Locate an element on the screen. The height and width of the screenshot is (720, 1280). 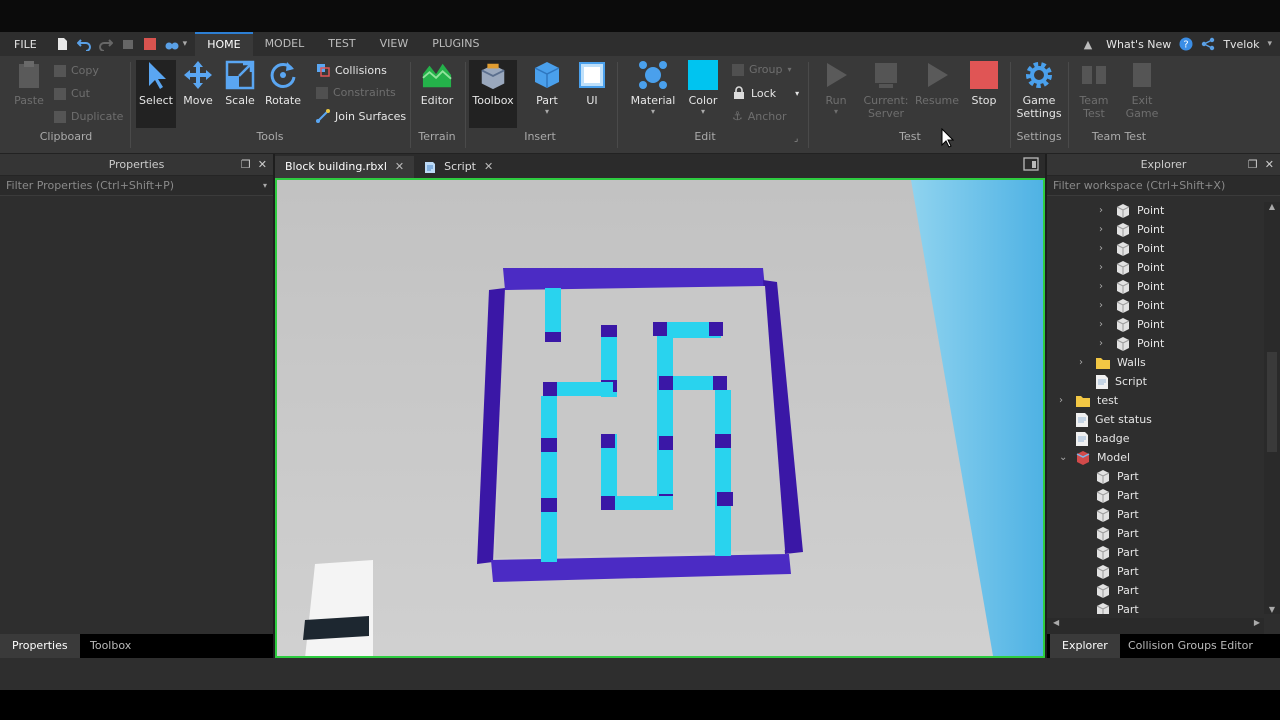
scroll-down-icon: ▼ is located at coordinates (1272, 609).